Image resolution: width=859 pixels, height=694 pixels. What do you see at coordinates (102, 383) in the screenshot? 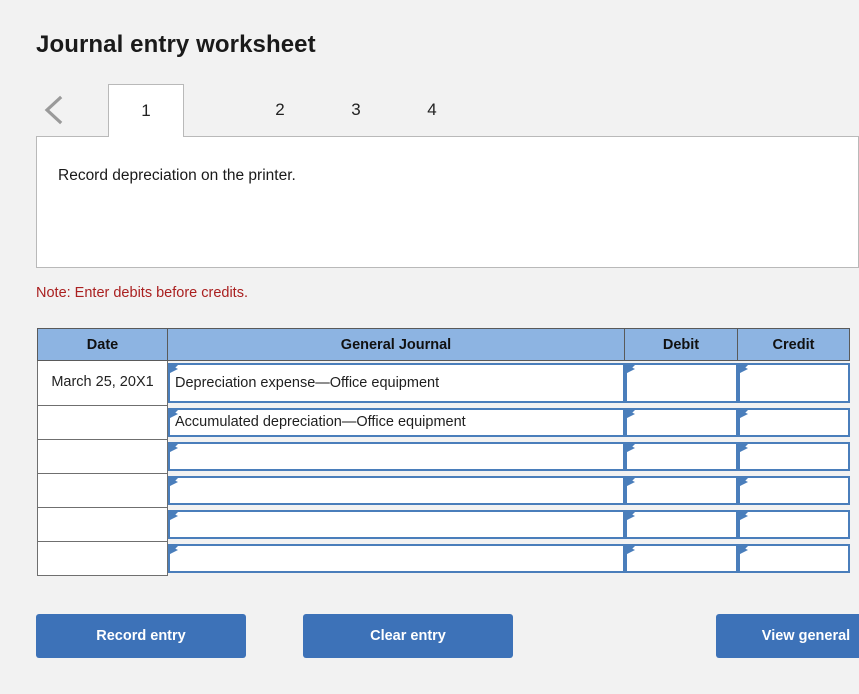
I see `date-cell: March 25, 20X1` at bounding box center [102, 383].